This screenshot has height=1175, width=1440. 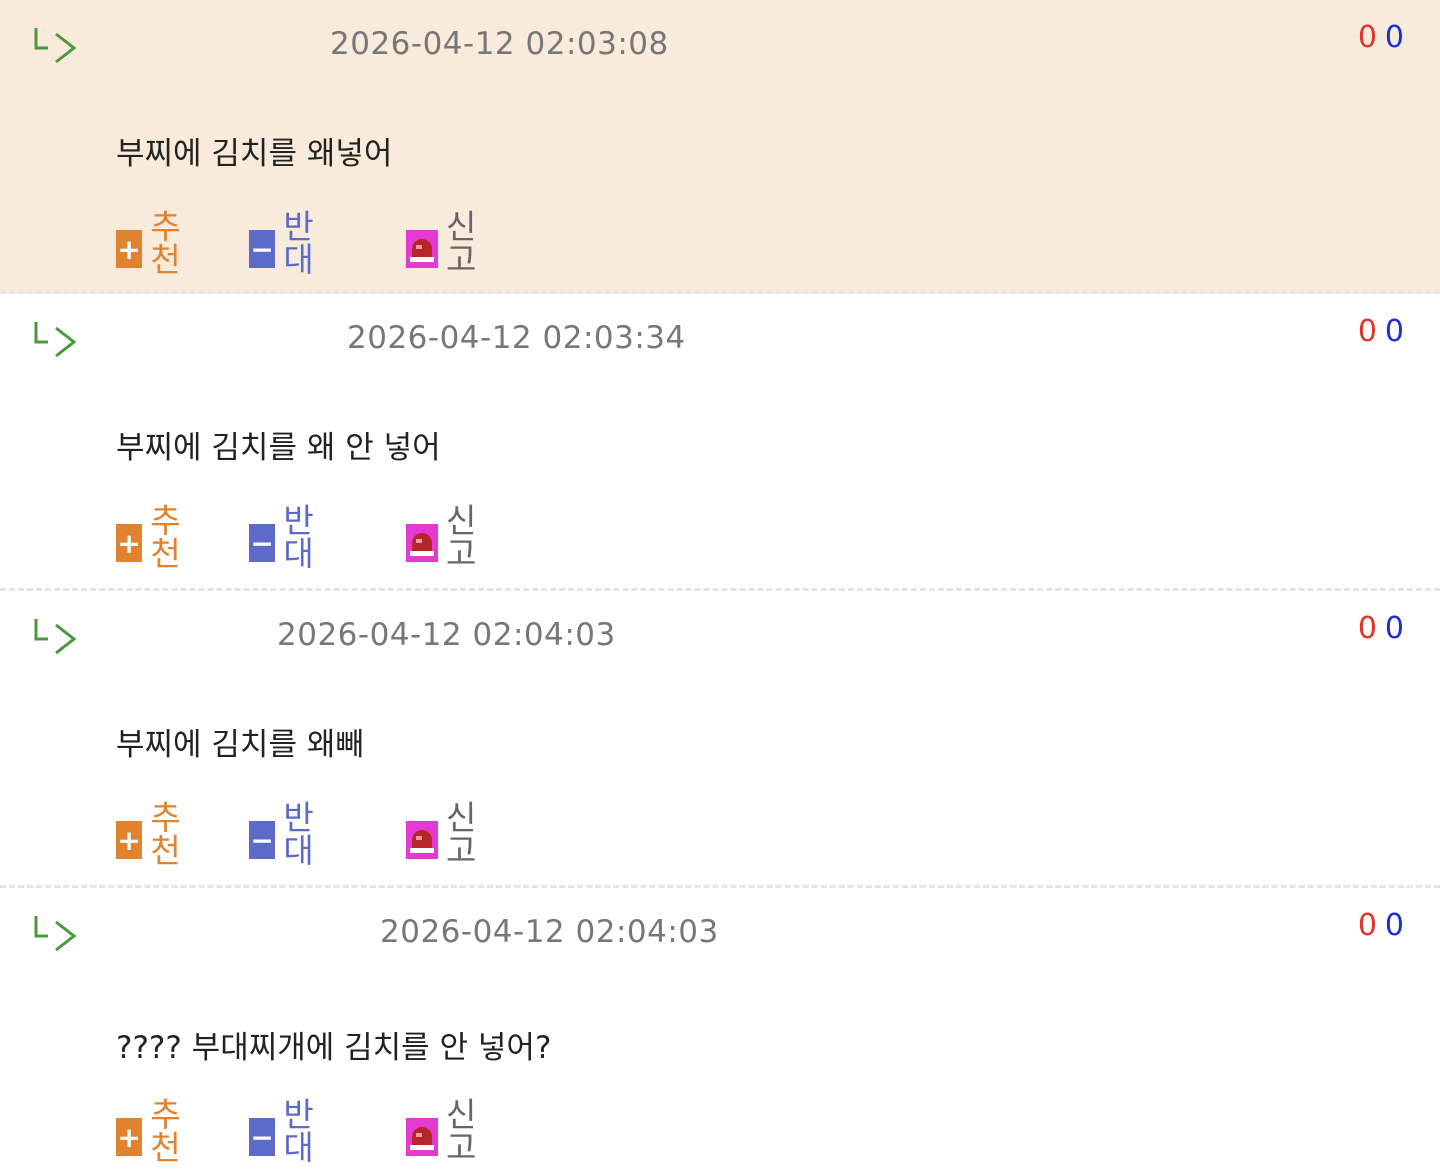 I want to click on comment-text: 부찌에 김치를 왜빼, so click(x=240, y=745).